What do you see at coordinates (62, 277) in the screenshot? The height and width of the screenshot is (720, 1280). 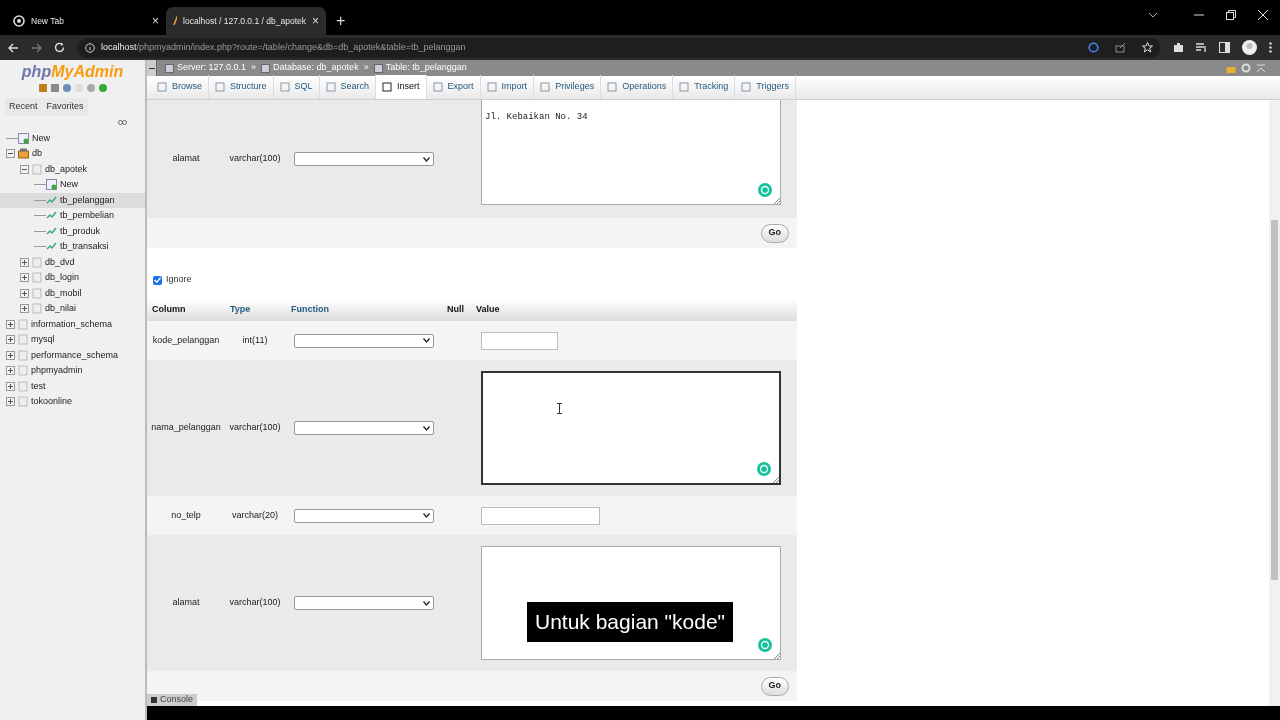 I see `tree-label: db_login` at bounding box center [62, 277].